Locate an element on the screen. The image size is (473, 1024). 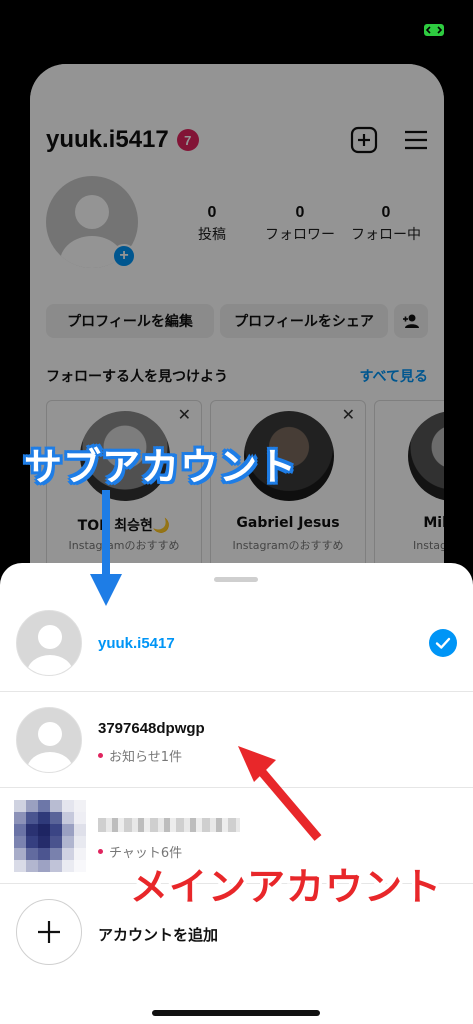
stat-posts-label: 投稿 is located at coordinates (212, 234).